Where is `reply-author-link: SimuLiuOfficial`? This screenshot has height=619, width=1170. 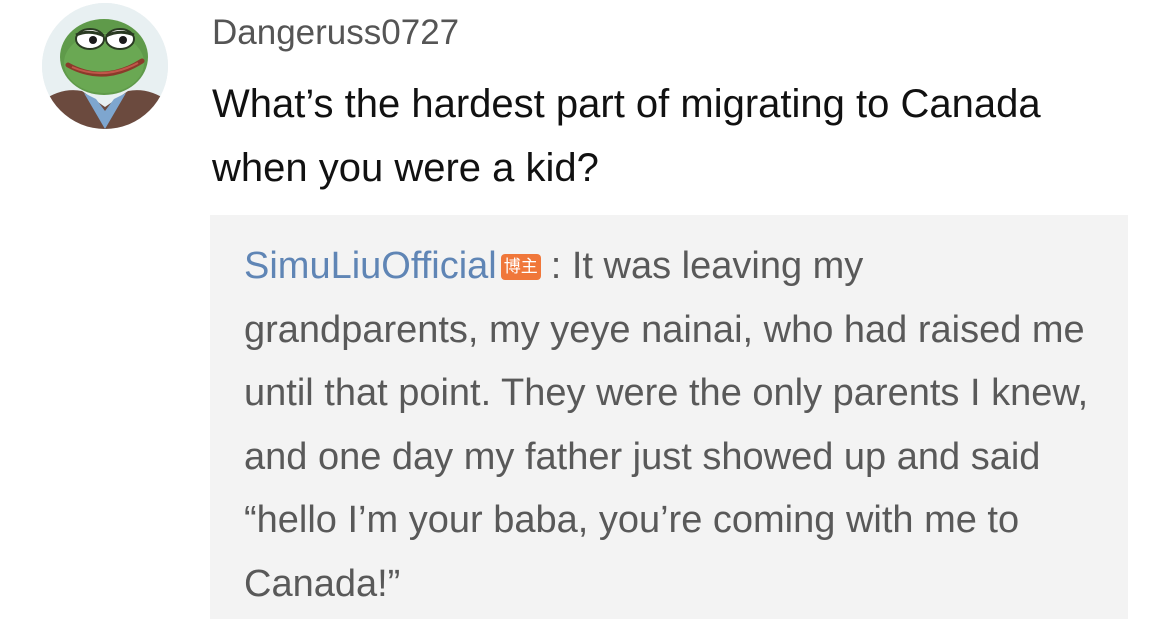 reply-author-link: SimuLiuOfficial is located at coordinates (370, 266).